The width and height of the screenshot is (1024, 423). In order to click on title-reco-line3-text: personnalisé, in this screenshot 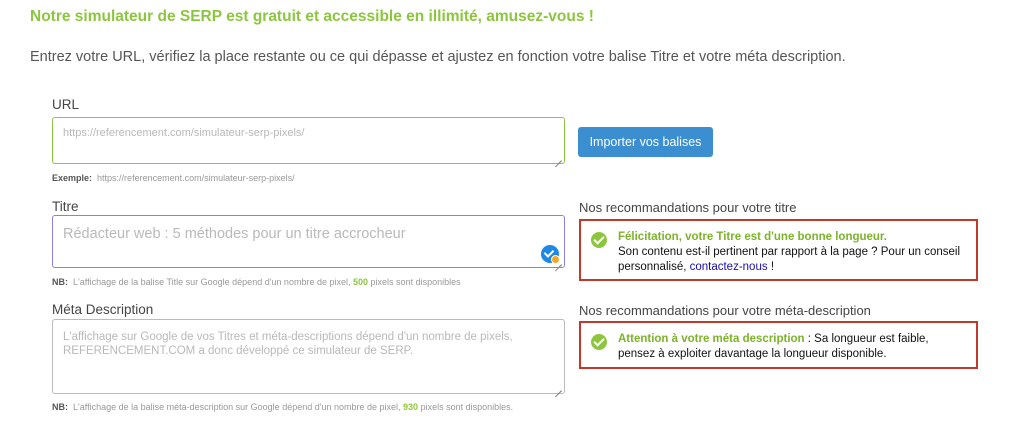, I will do `click(652, 267)`.